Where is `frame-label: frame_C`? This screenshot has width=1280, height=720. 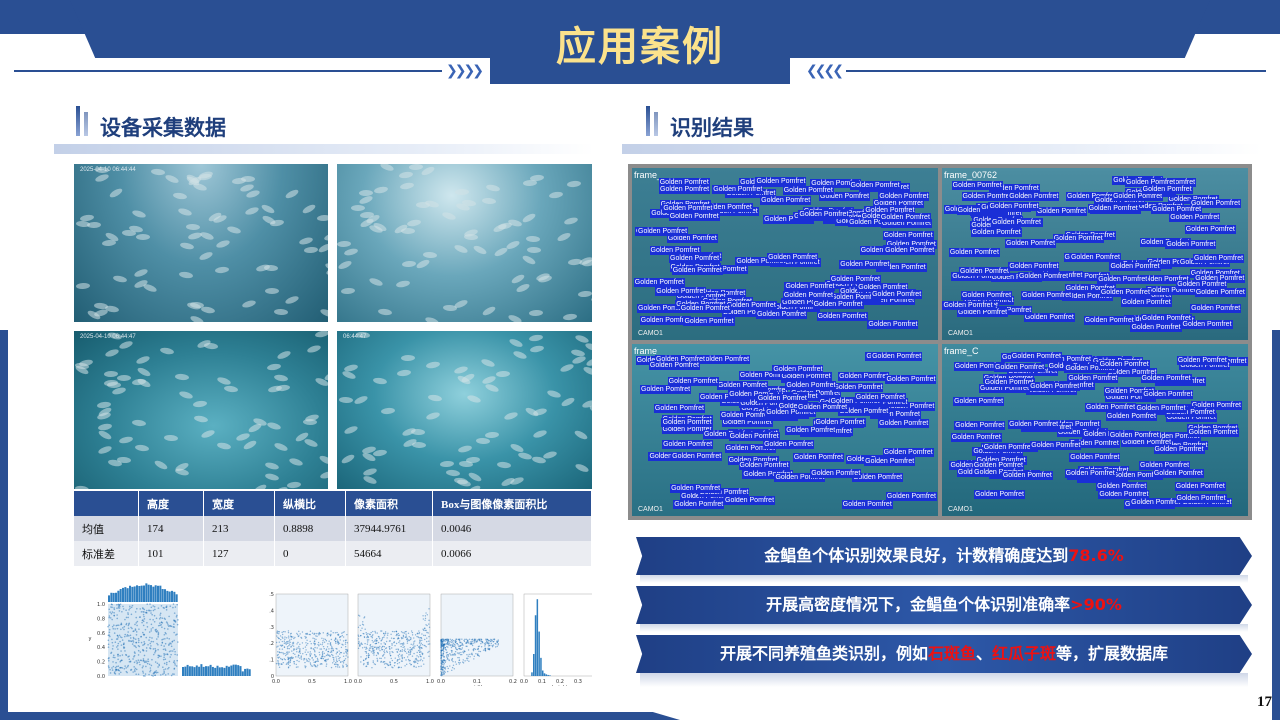
frame-label: frame_C is located at coordinates (961, 351).